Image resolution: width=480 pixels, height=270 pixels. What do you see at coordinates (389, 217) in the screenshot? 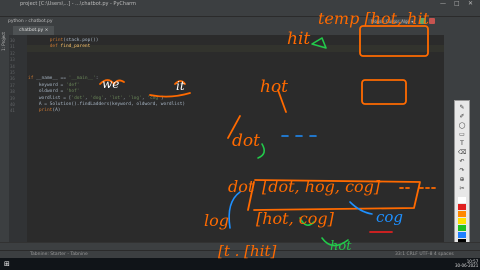
I see `ink-word-cog: cog` at bounding box center [389, 217].